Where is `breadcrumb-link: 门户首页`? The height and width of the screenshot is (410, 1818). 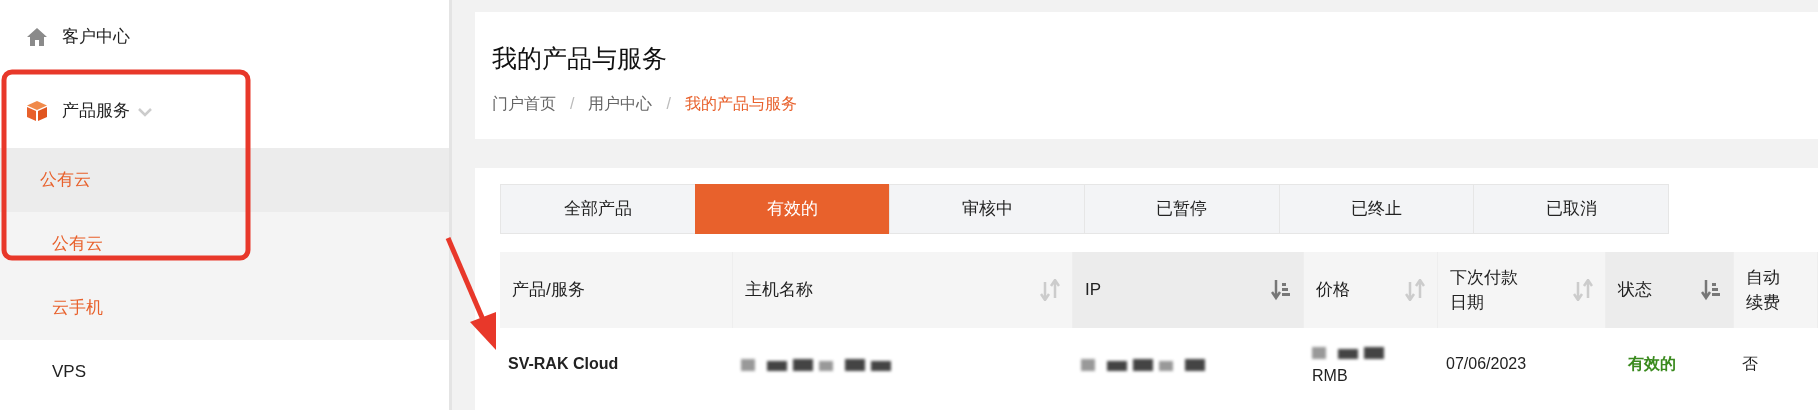
breadcrumb-link: 门户首页 is located at coordinates (524, 103).